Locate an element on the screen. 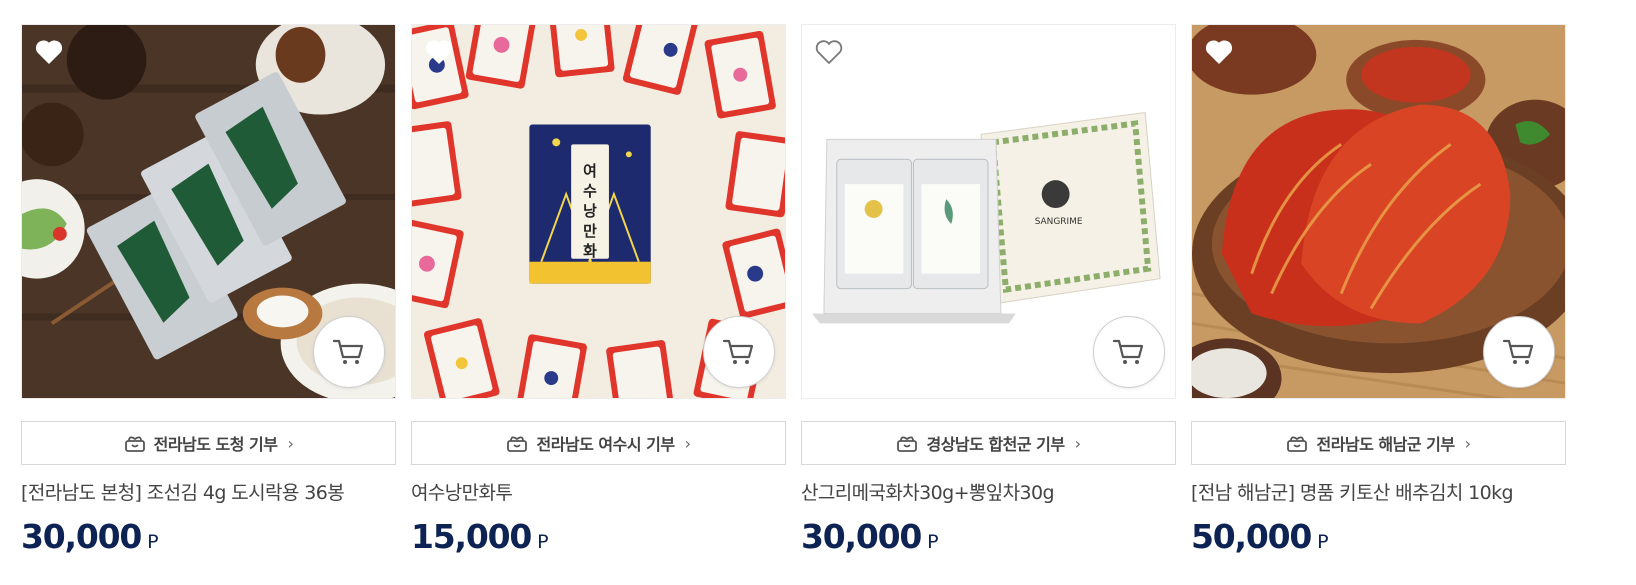  donation-region-button: 전라남도 여수시 기부 › is located at coordinates (598, 443).